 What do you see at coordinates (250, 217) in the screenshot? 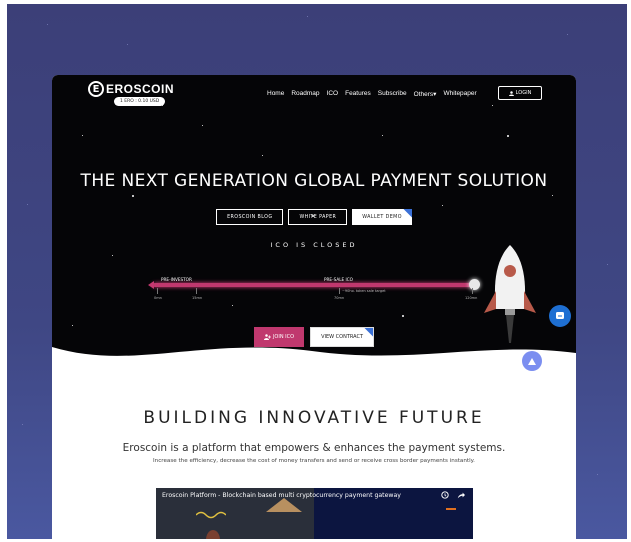
I see `eroscoin-blog-button: EROSCOIN BLOG` at bounding box center [250, 217].